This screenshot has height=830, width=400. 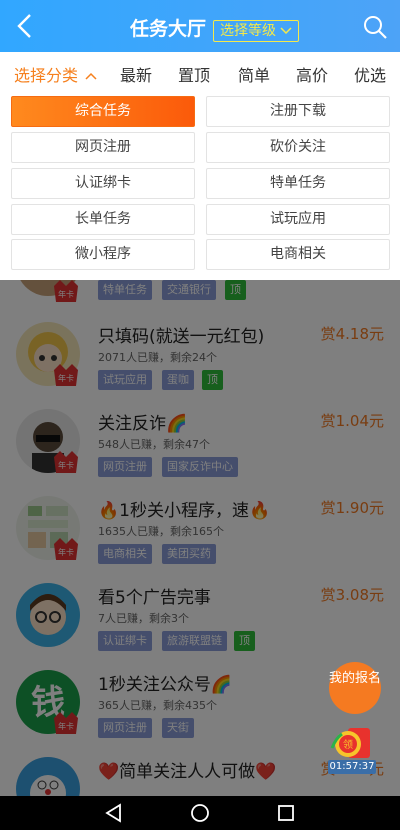 What do you see at coordinates (286, 813) in the screenshot?
I see `recents-square-icon` at bounding box center [286, 813].